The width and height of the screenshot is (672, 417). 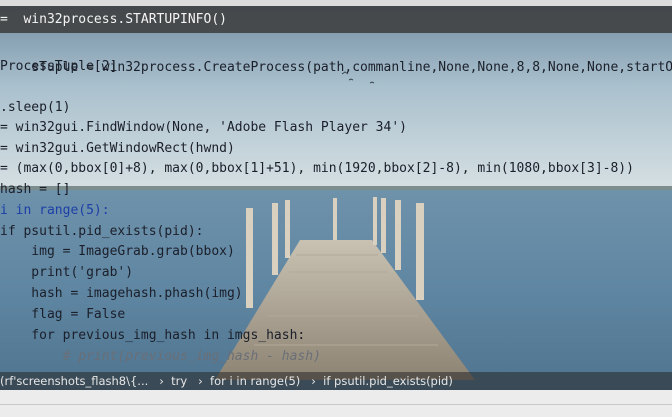 What do you see at coordinates (117, 251) in the screenshot?
I see `code-line: img = ImageGrab.grab(bbox)` at bounding box center [117, 251].